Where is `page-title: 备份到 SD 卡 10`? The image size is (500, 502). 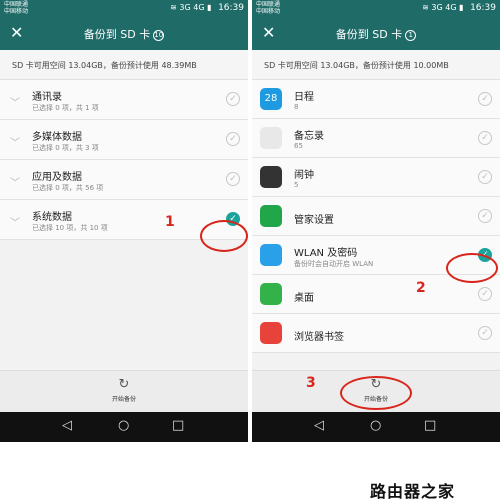 page-title: 备份到 SD 卡 10 is located at coordinates (124, 34).